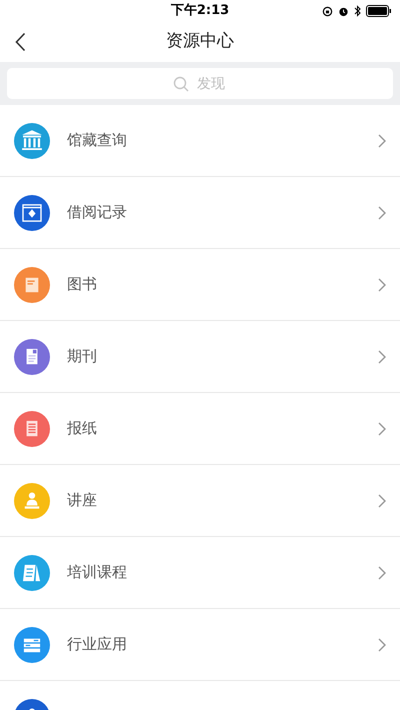 The width and height of the screenshot is (400, 710). What do you see at coordinates (97, 213) in the screenshot?
I see `menu-label: 借阅记录` at bounding box center [97, 213].